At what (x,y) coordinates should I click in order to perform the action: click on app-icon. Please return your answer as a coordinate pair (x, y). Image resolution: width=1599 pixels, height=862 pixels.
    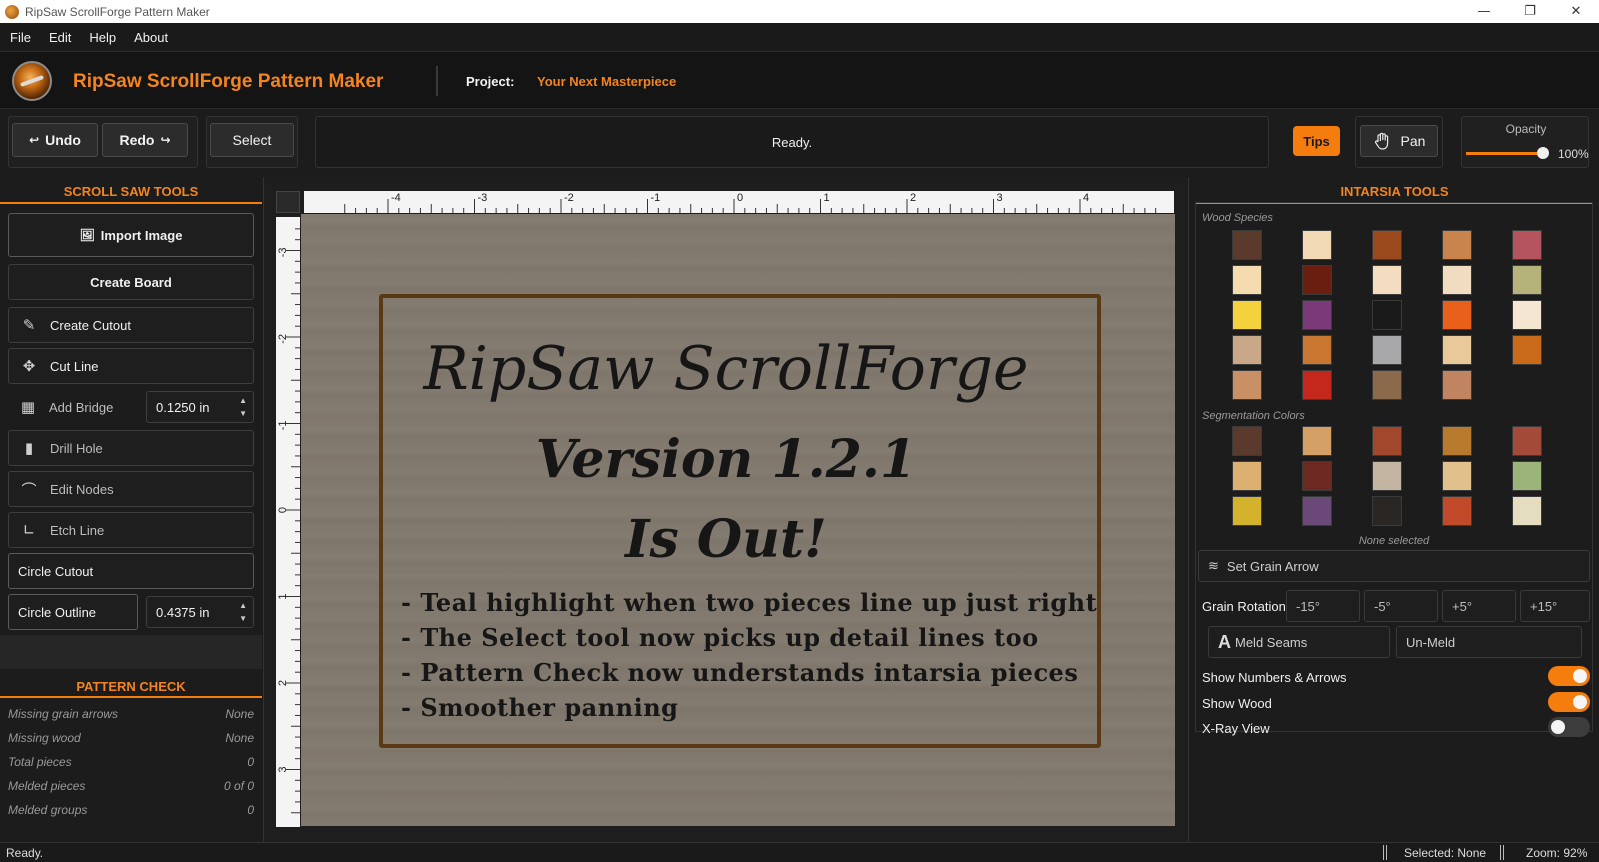
    Looking at the image, I should click on (12, 11).